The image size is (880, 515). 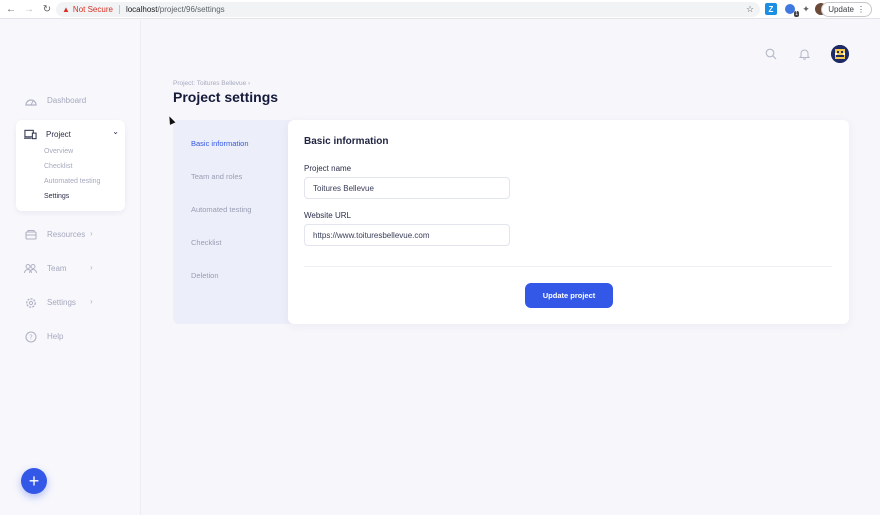 What do you see at coordinates (141, 9) in the screenshot?
I see `url-host: localhost` at bounding box center [141, 9].